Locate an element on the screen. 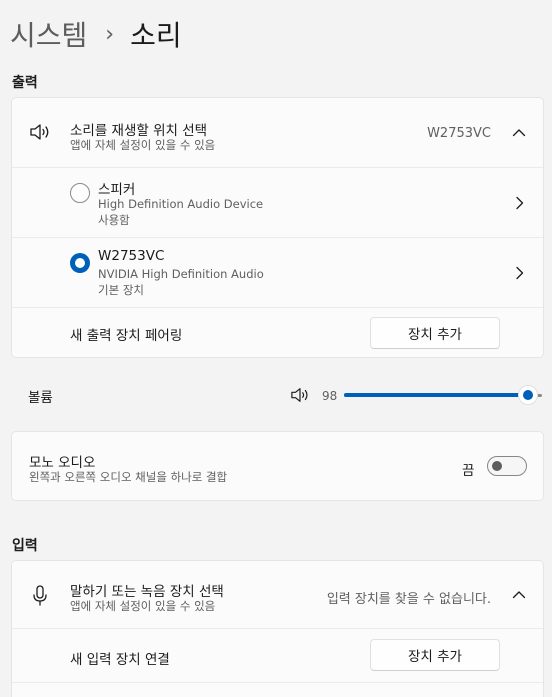 The image size is (552, 697). mono-audio-title: 모노 오디오 is located at coordinates (62, 463).